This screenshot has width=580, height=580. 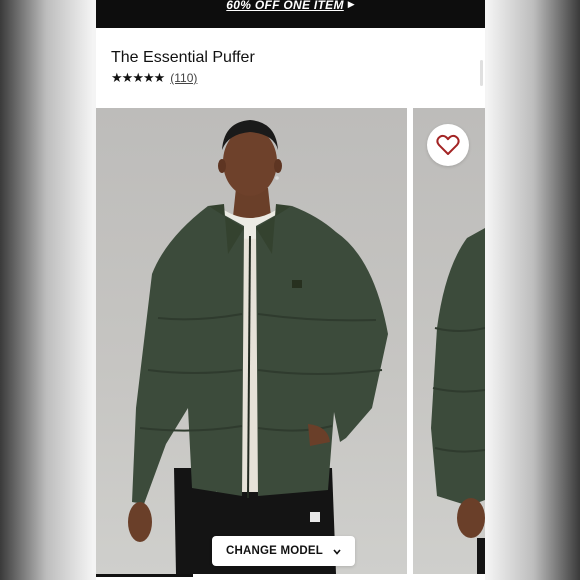 What do you see at coordinates (290, 68) in the screenshot?
I see `product-header: The Essential Puffer ★ ★ ★ ★ ★ (110)` at bounding box center [290, 68].